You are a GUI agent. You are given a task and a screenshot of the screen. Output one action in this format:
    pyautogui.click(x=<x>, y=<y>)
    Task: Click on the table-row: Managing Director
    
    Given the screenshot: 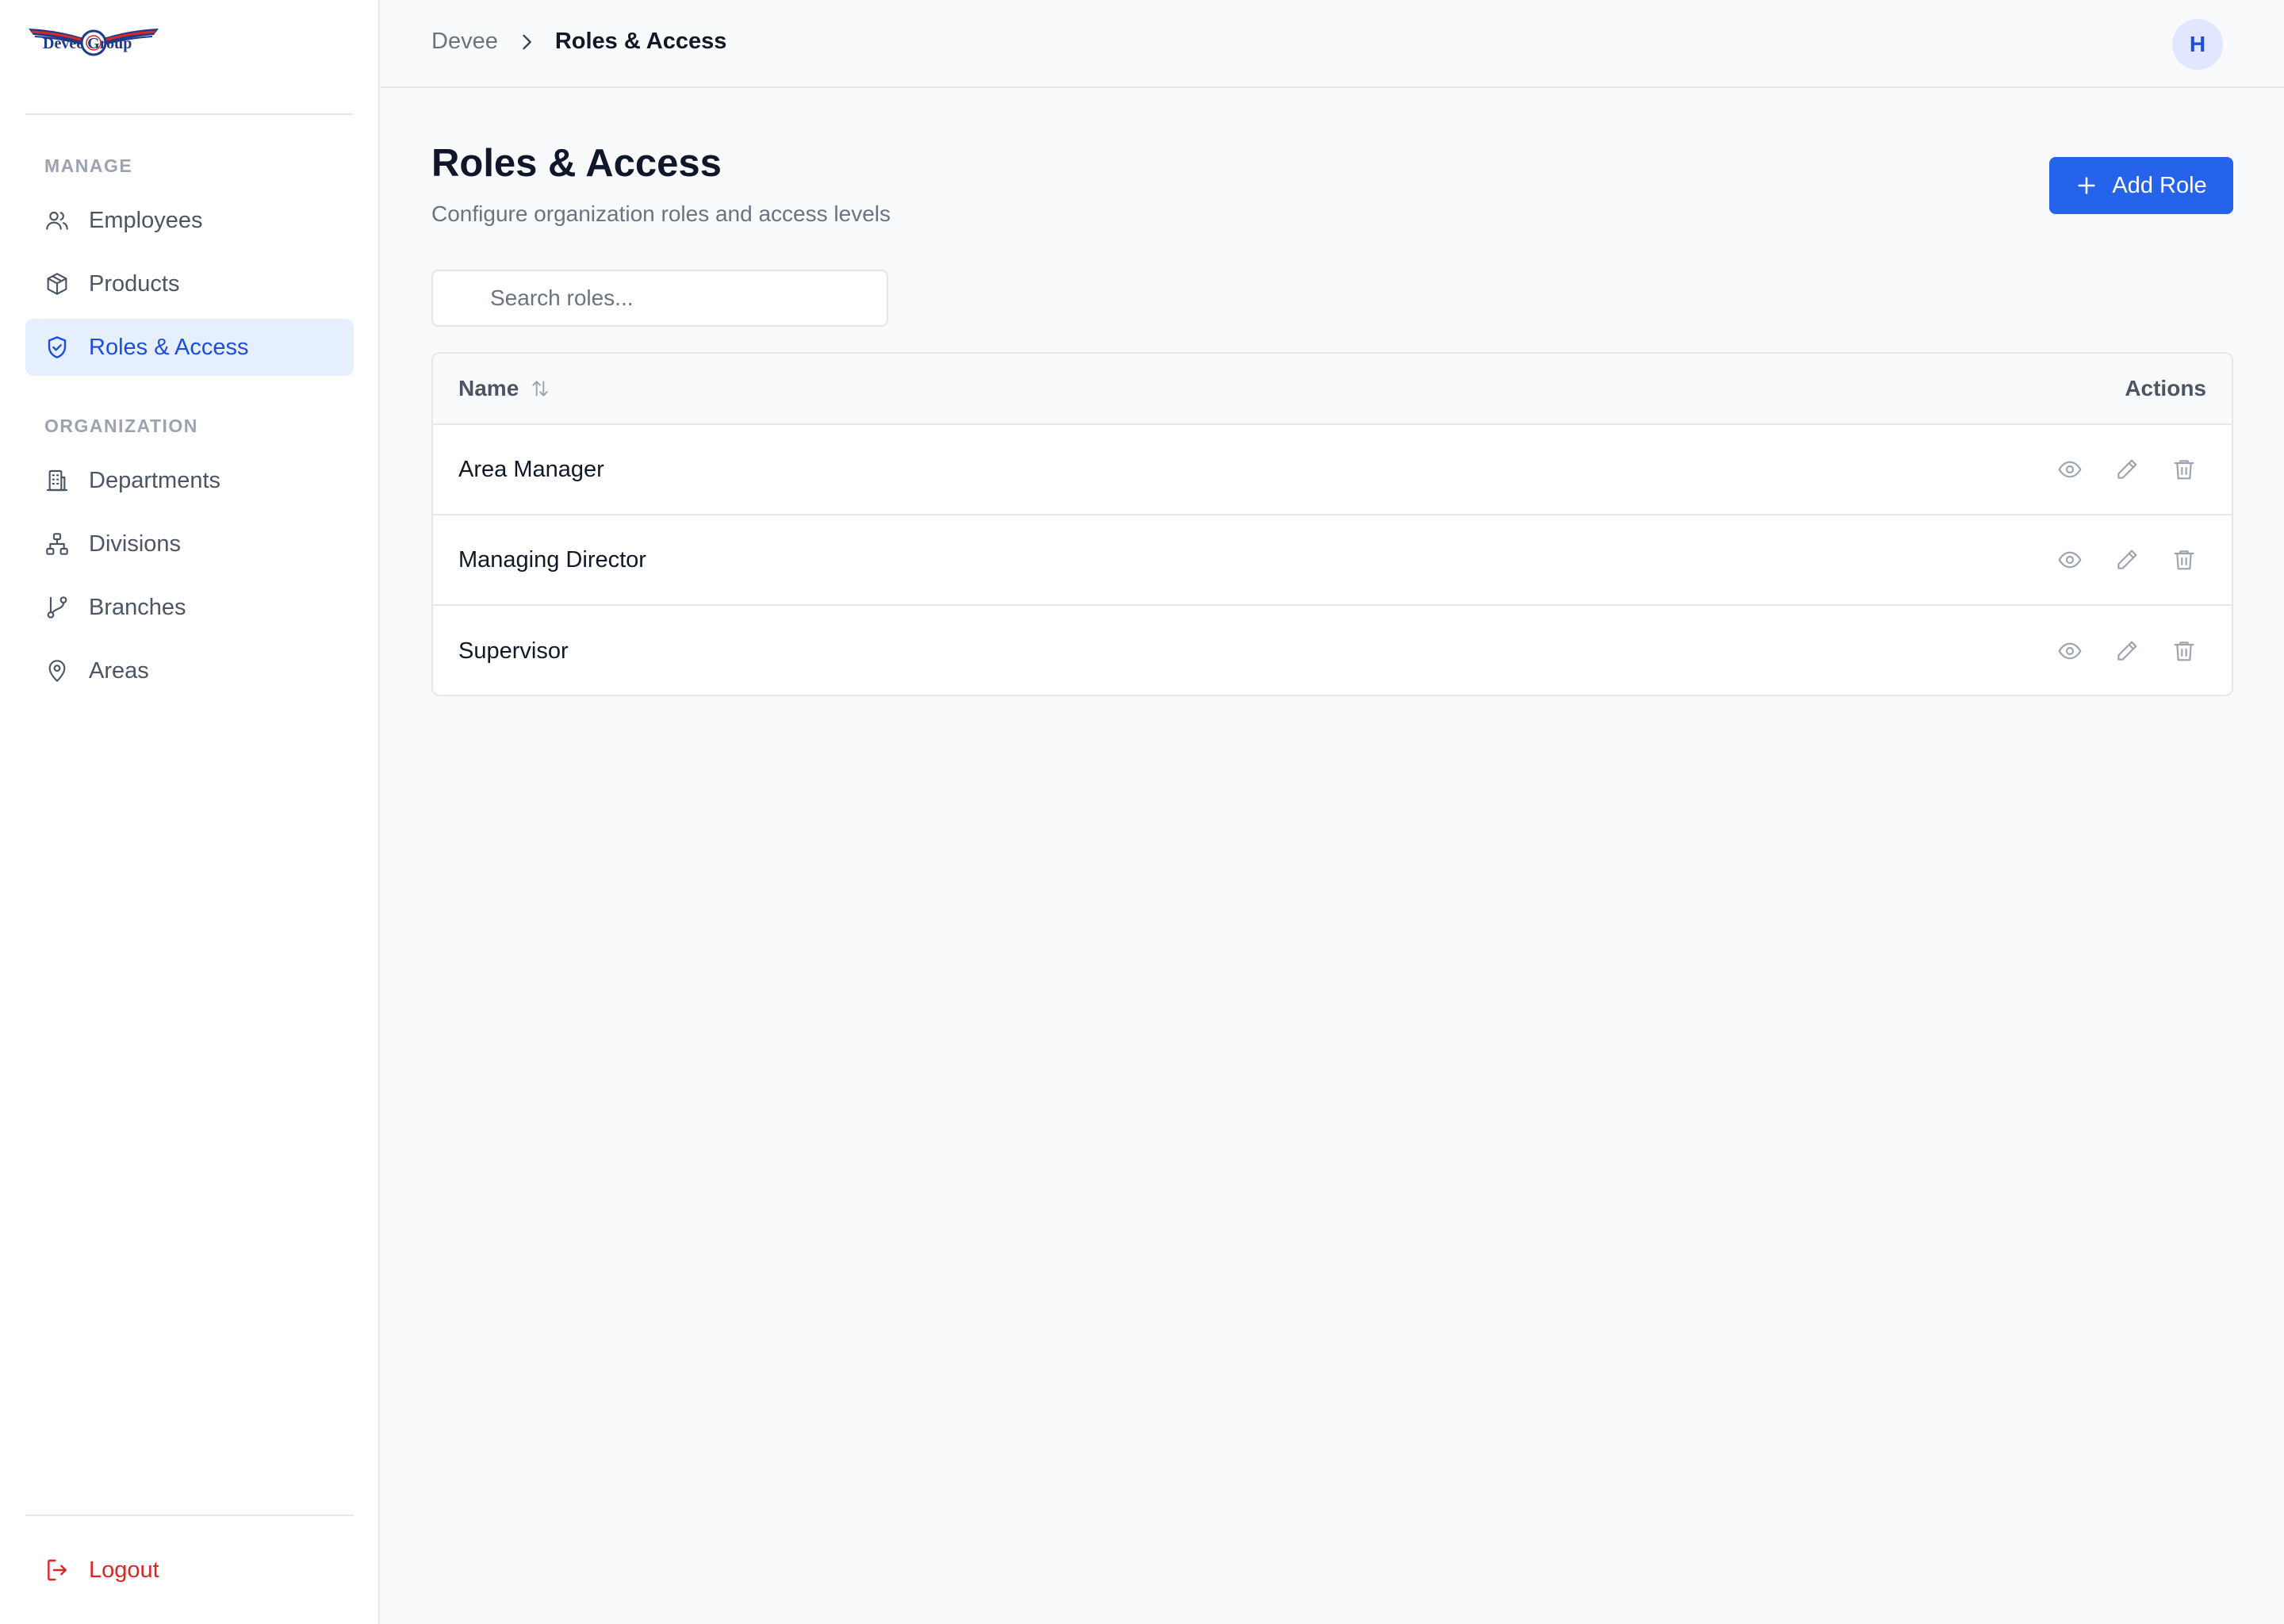 What is the action you would take?
    pyautogui.click(x=1332, y=560)
    